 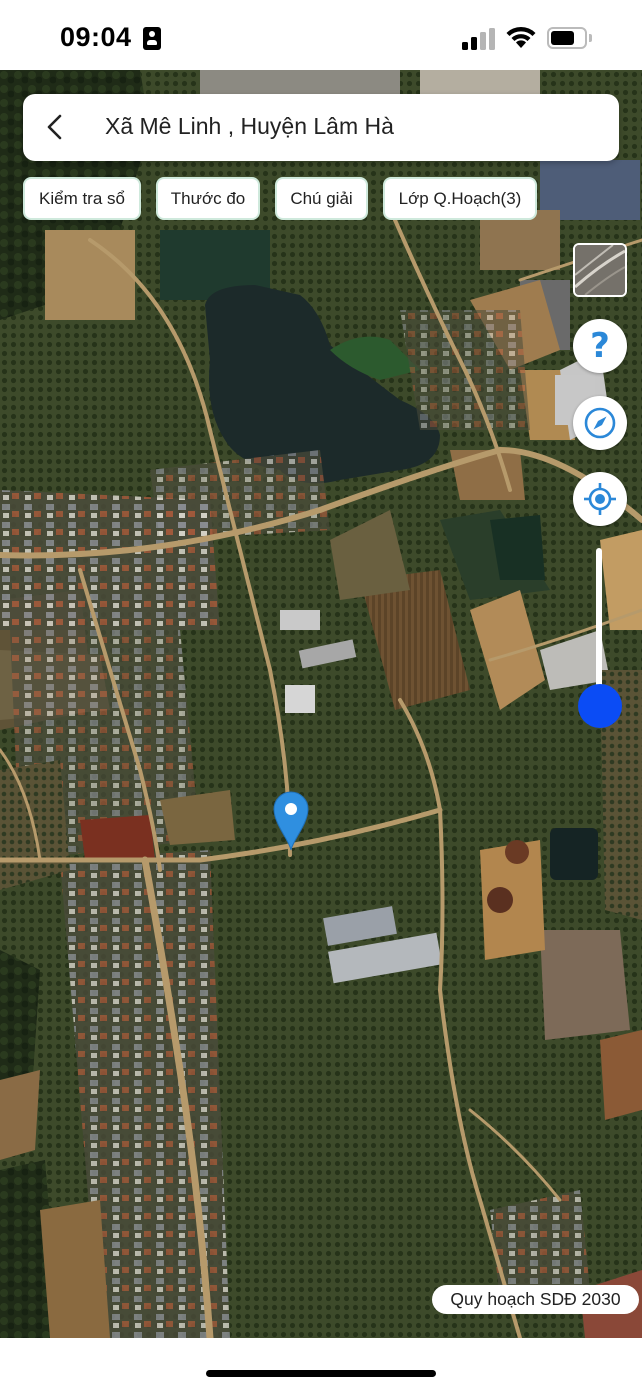 What do you see at coordinates (535, 1299) in the screenshot?
I see `planning-layer-badge: Quy hoạch SDĐ 2030` at bounding box center [535, 1299].